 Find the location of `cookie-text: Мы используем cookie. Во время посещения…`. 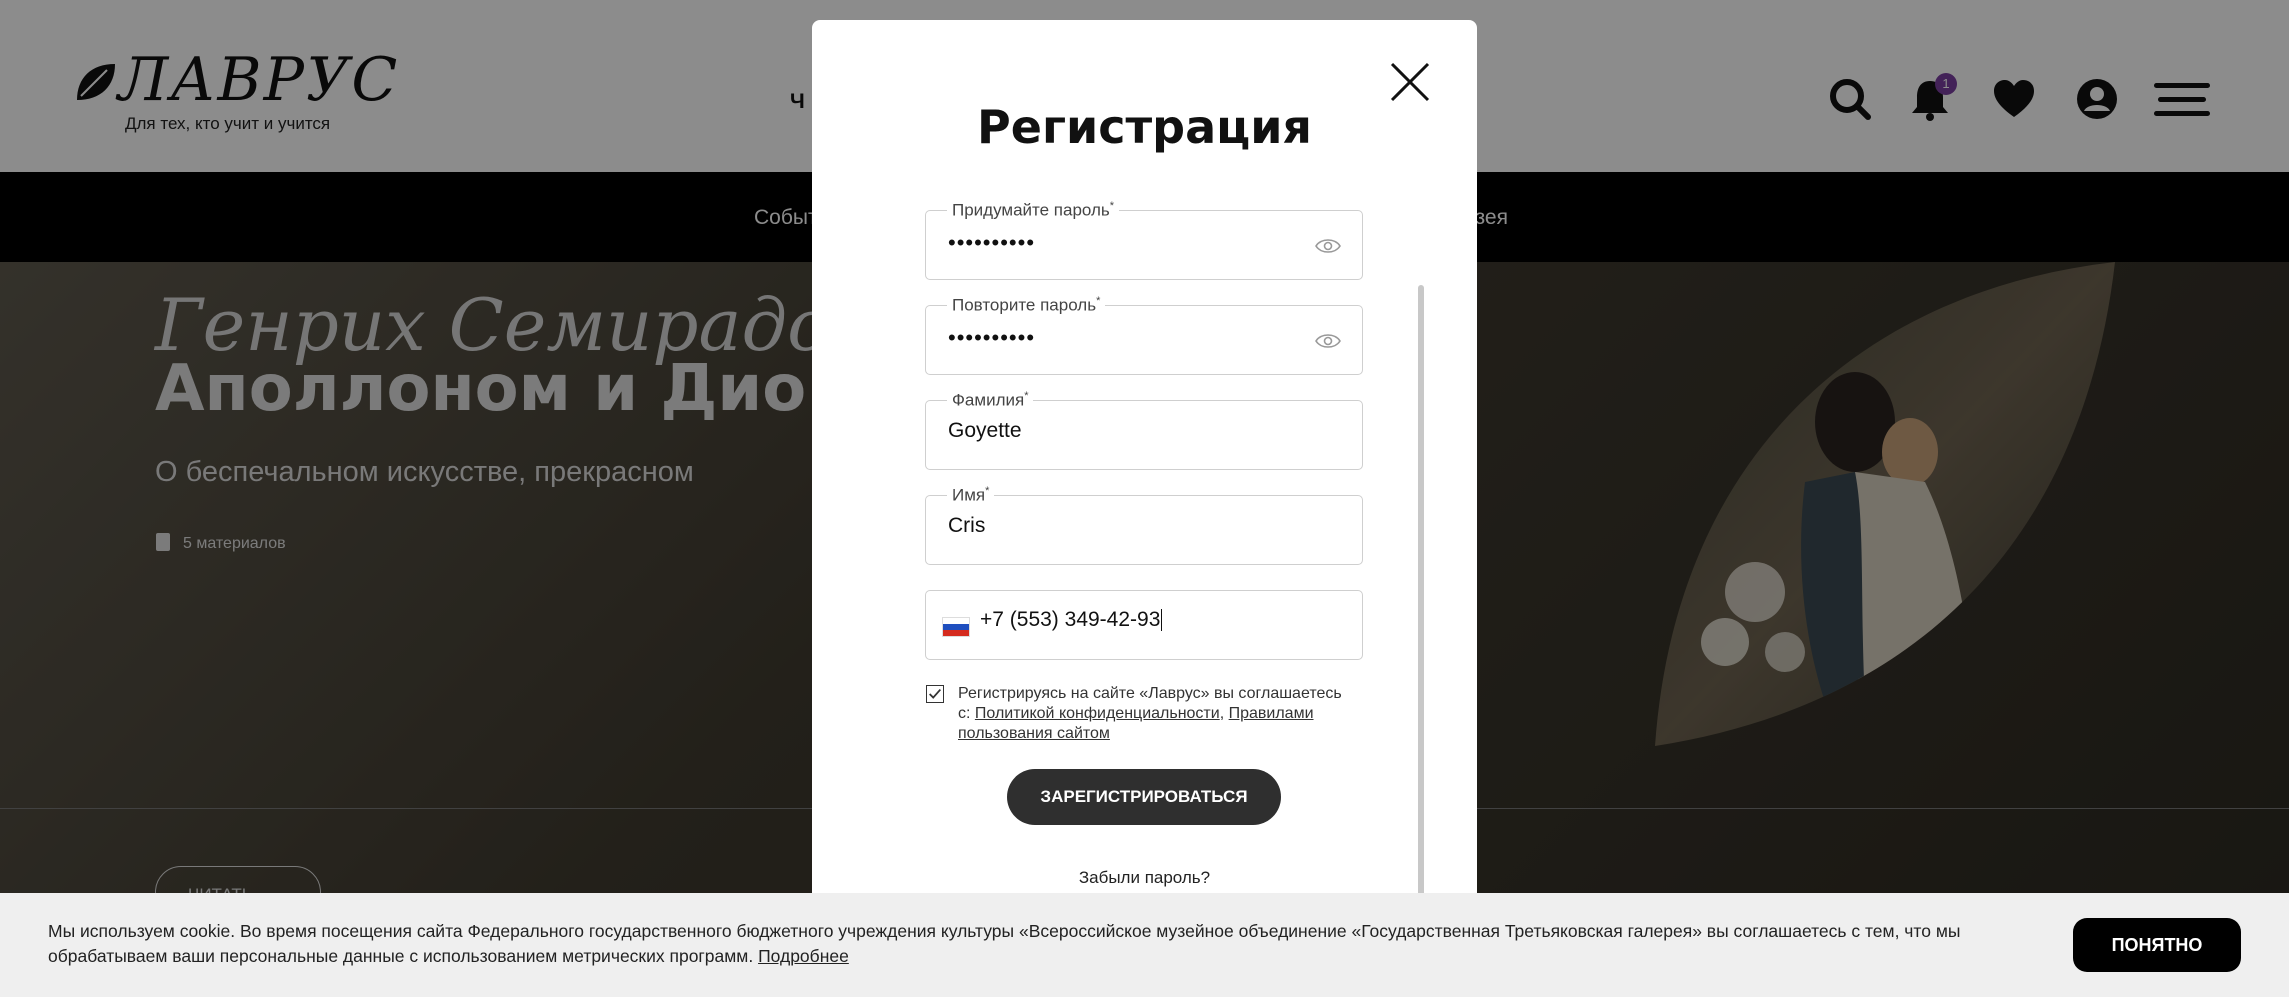

cookie-text: Мы используем cookie. Во время посещения… is located at coordinates (1004, 943).